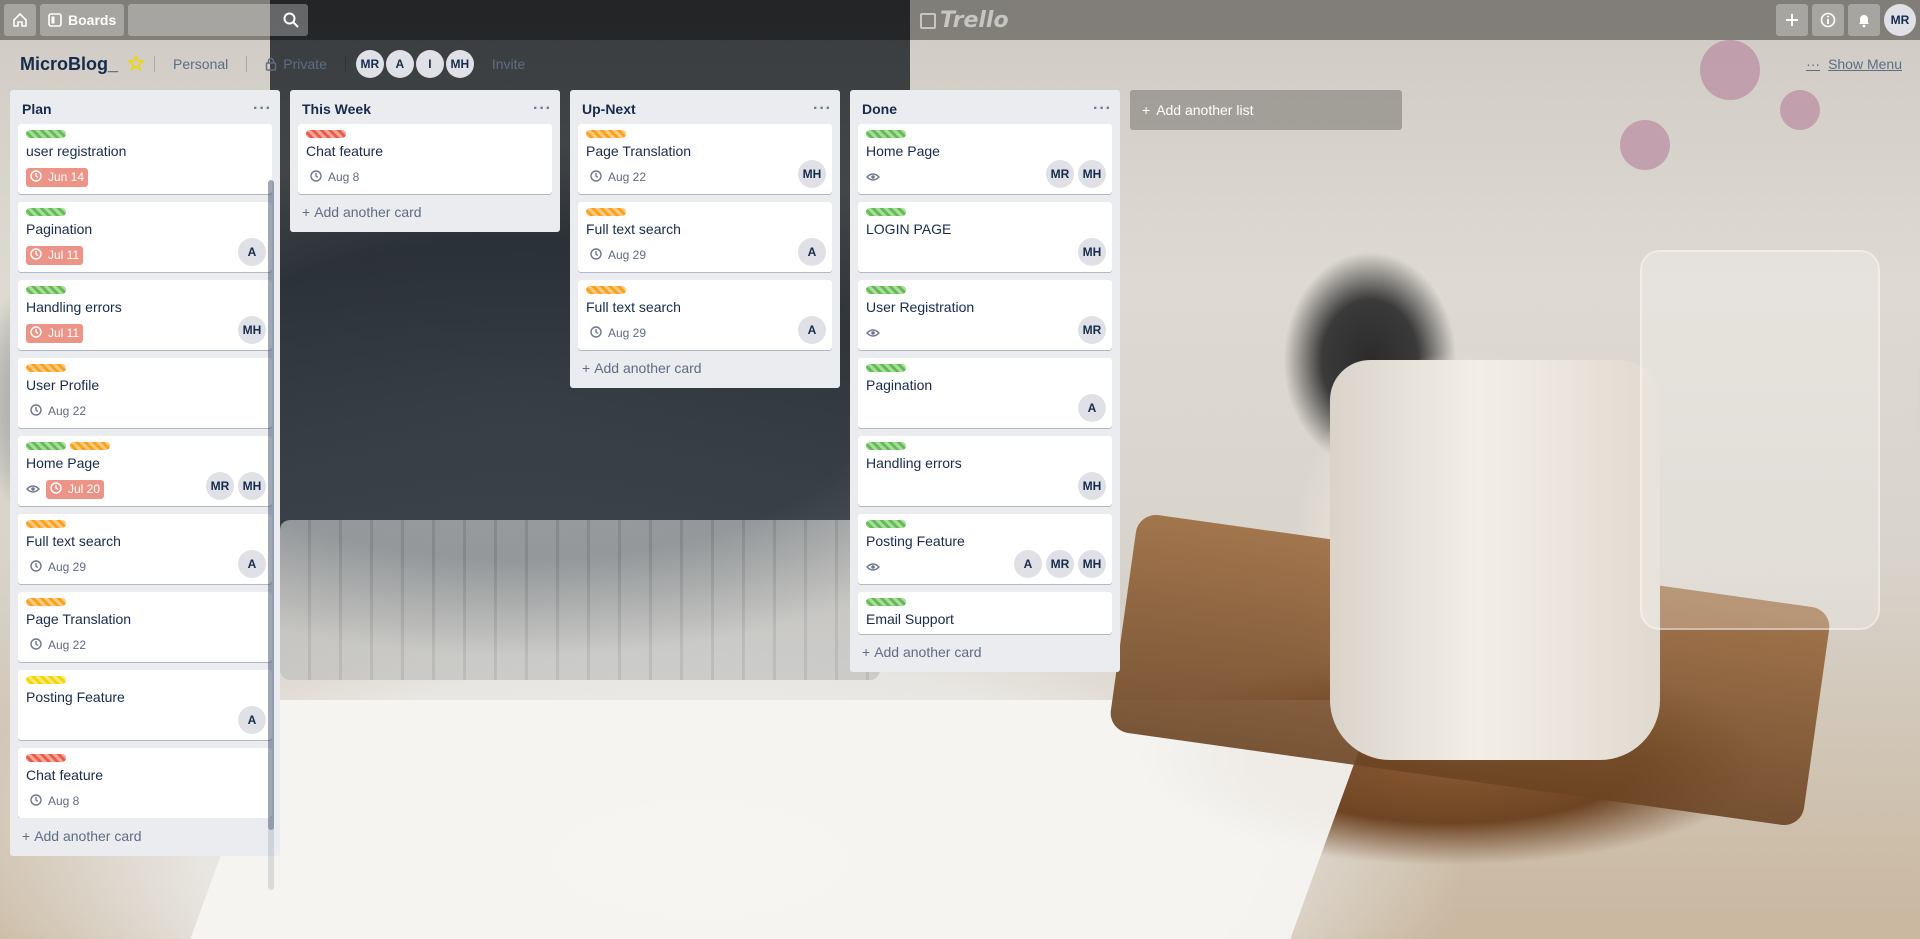  Describe the element at coordinates (1900, 20) in the screenshot. I see `user-avatar: MR` at that location.